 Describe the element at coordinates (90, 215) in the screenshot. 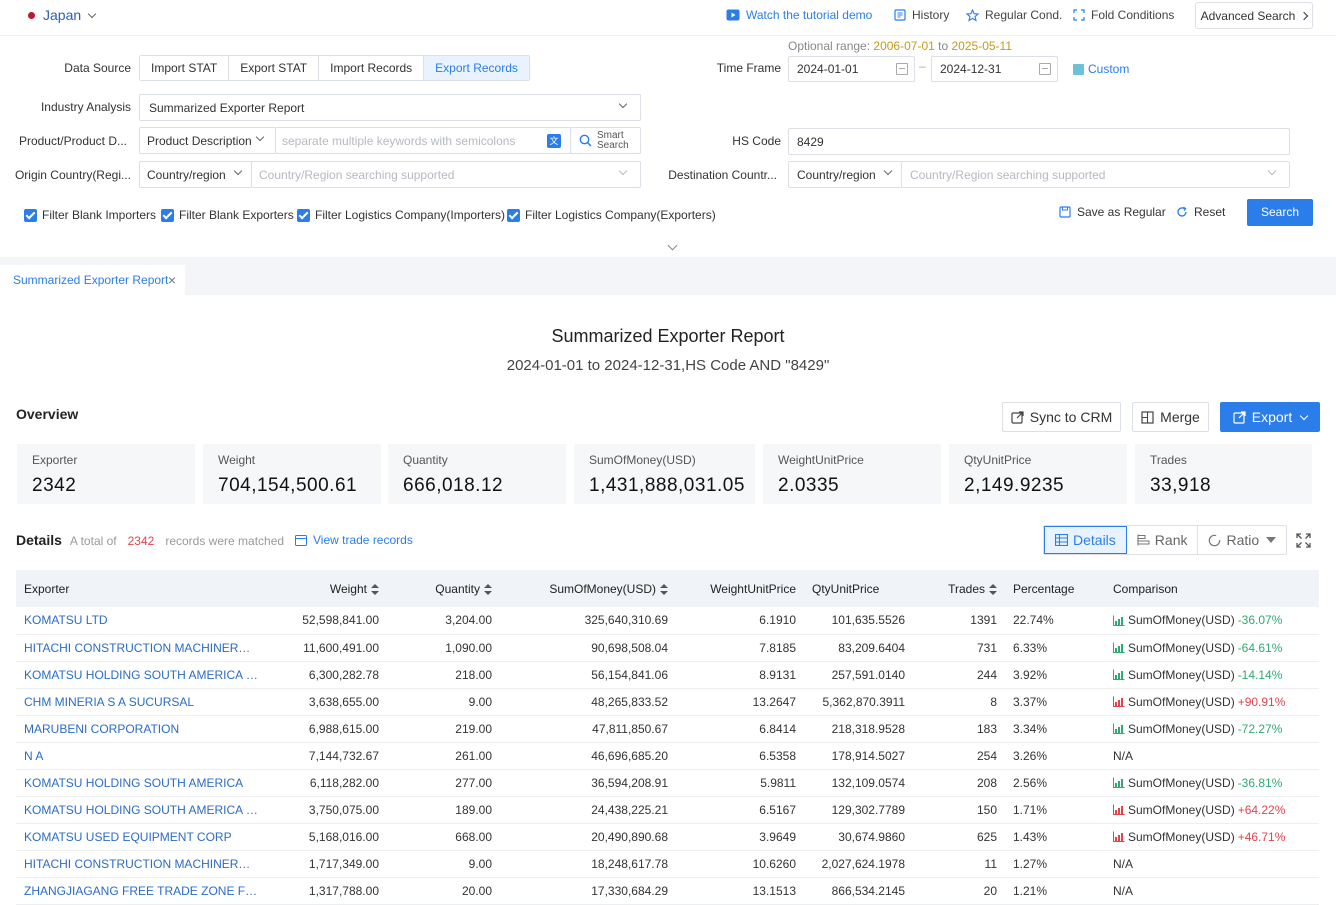

I see `filter-blank-importers-checkbox: Filter Blank Importers` at that location.